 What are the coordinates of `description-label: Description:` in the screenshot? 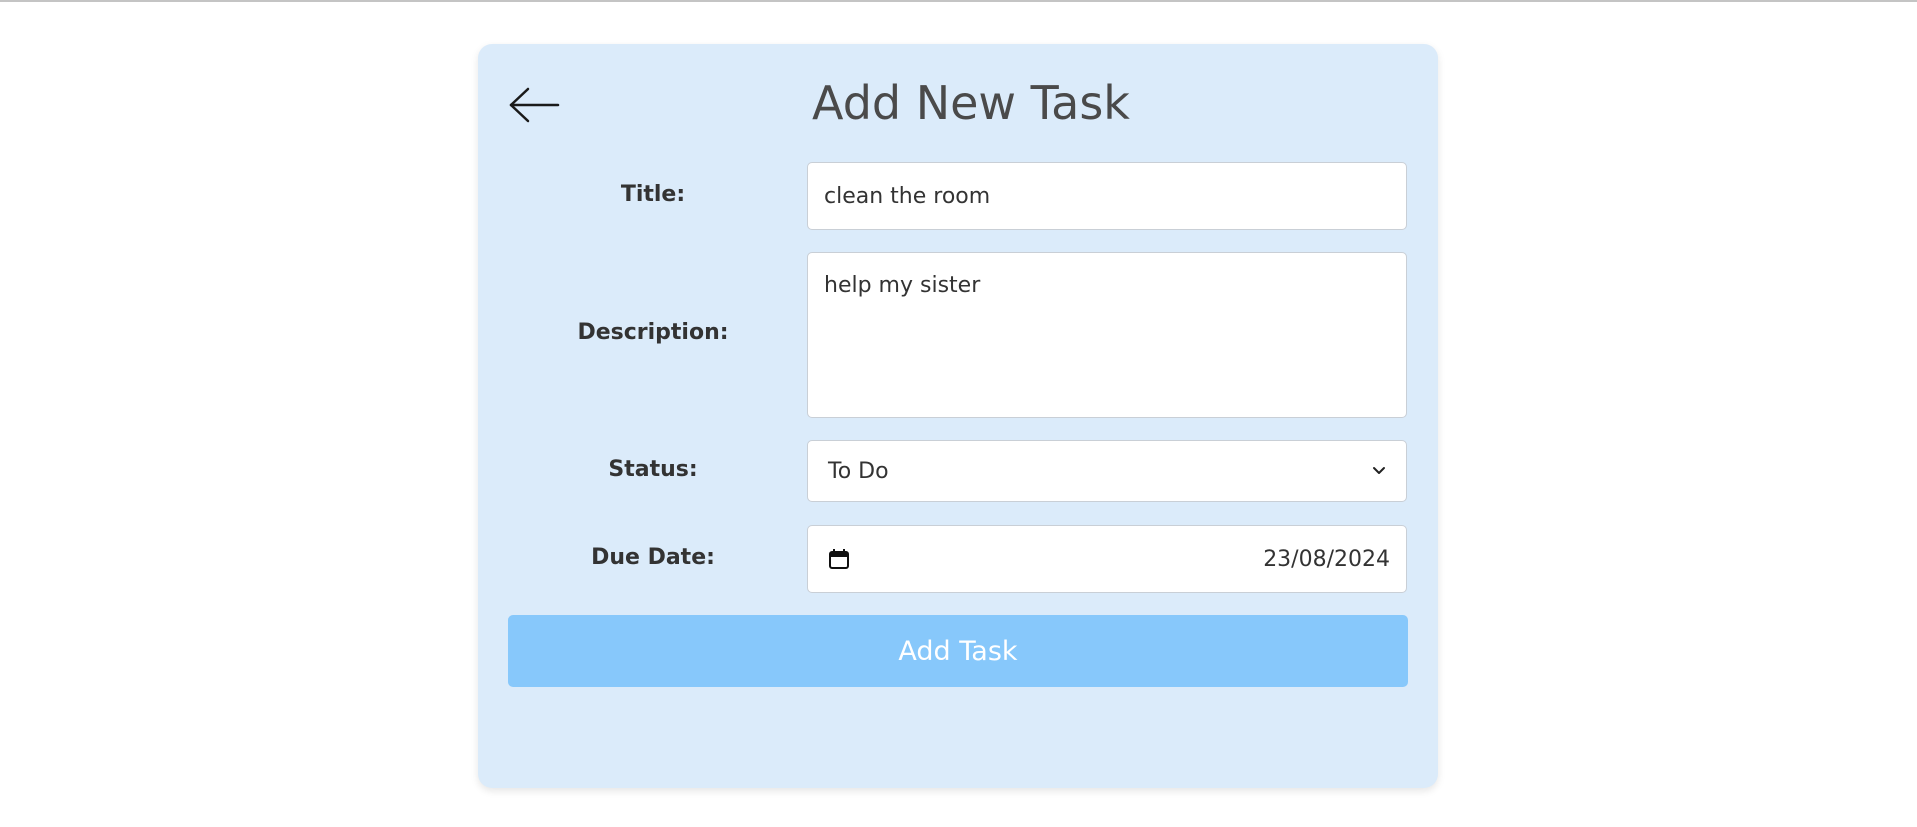 It's located at (653, 332).